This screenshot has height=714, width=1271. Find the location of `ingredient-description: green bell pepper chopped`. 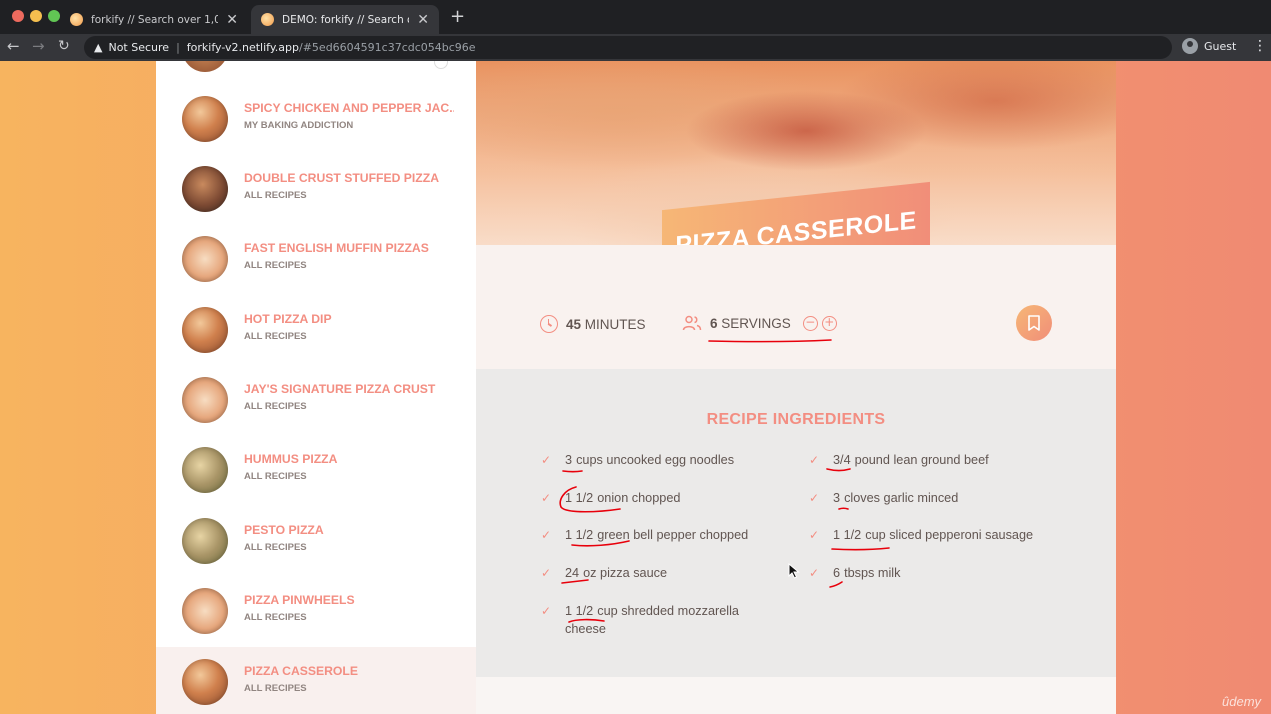

ingredient-description: green bell pepper chopped is located at coordinates (673, 535).